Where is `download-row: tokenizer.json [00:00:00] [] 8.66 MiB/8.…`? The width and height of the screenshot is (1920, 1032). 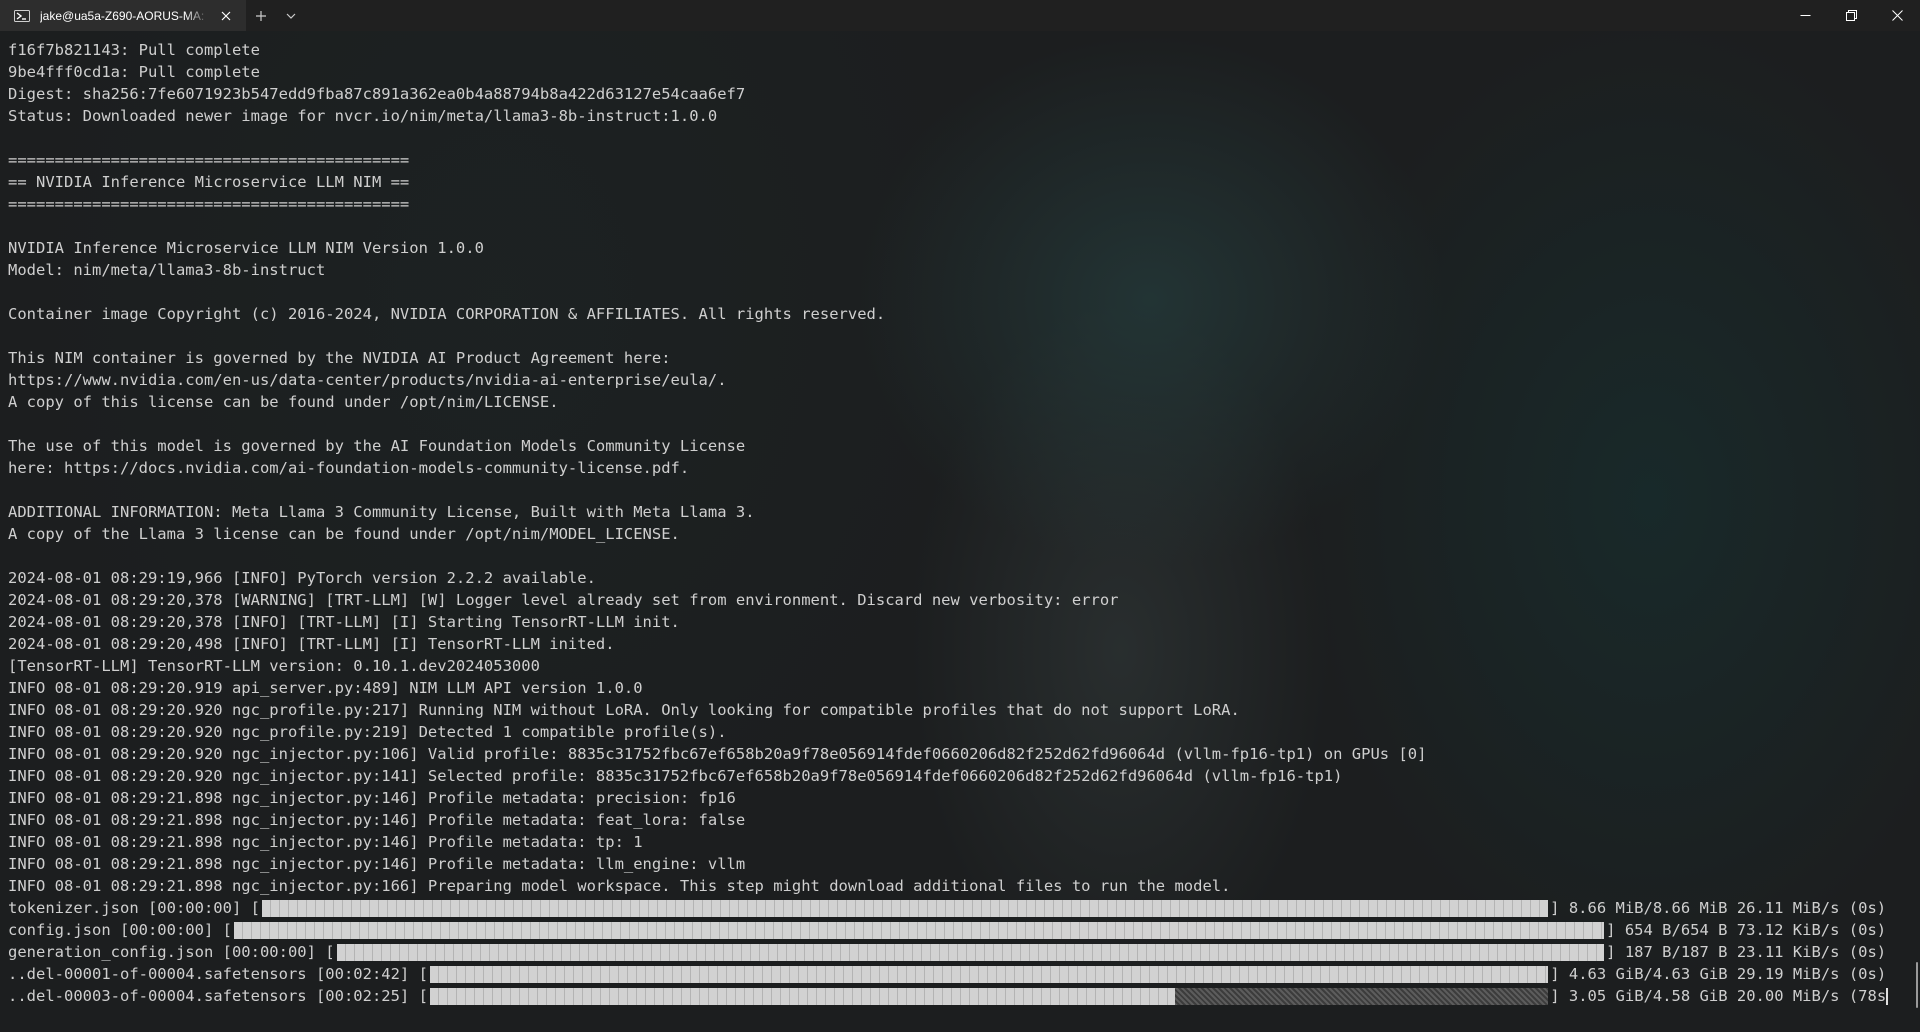
download-row: tokenizer.json [00:00:00] [] 8.66 MiB/8.… is located at coordinates (960, 908).